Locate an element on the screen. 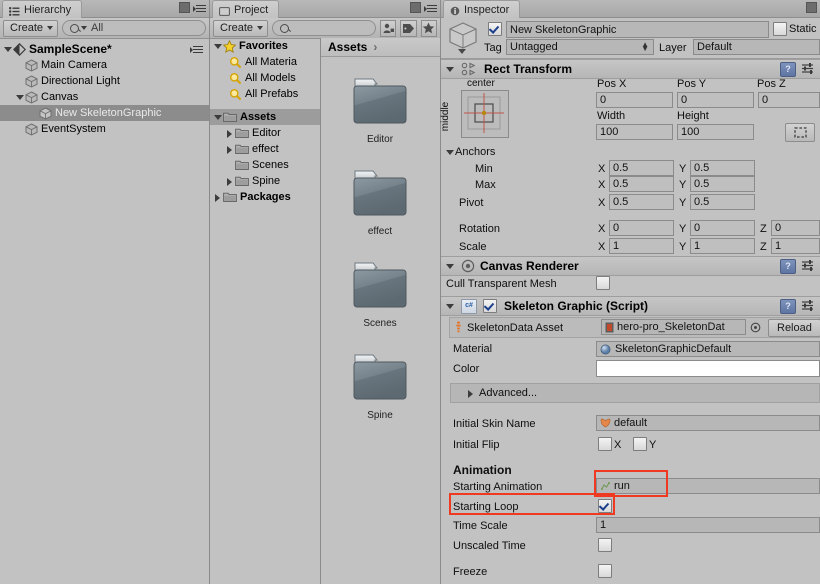 This screenshot has width=820, height=584. favorites-expand-triangle is located at coordinates (217, 46).